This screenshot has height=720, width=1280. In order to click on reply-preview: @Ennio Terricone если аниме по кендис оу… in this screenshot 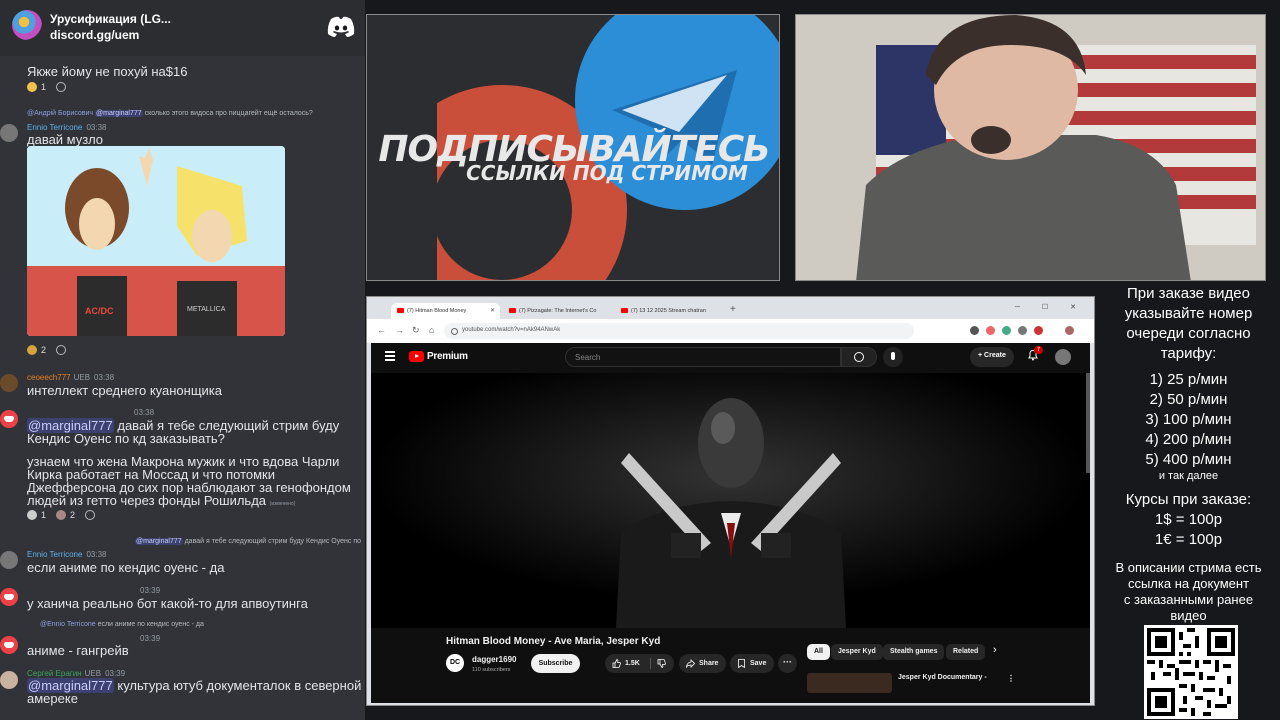, I will do `click(122, 624)`.